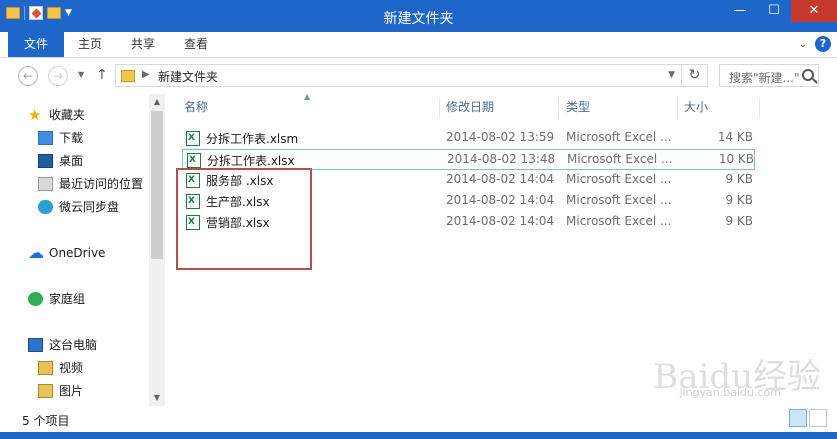 This screenshot has height=439, width=837. I want to click on column-header-name: 名称, so click(196, 107).